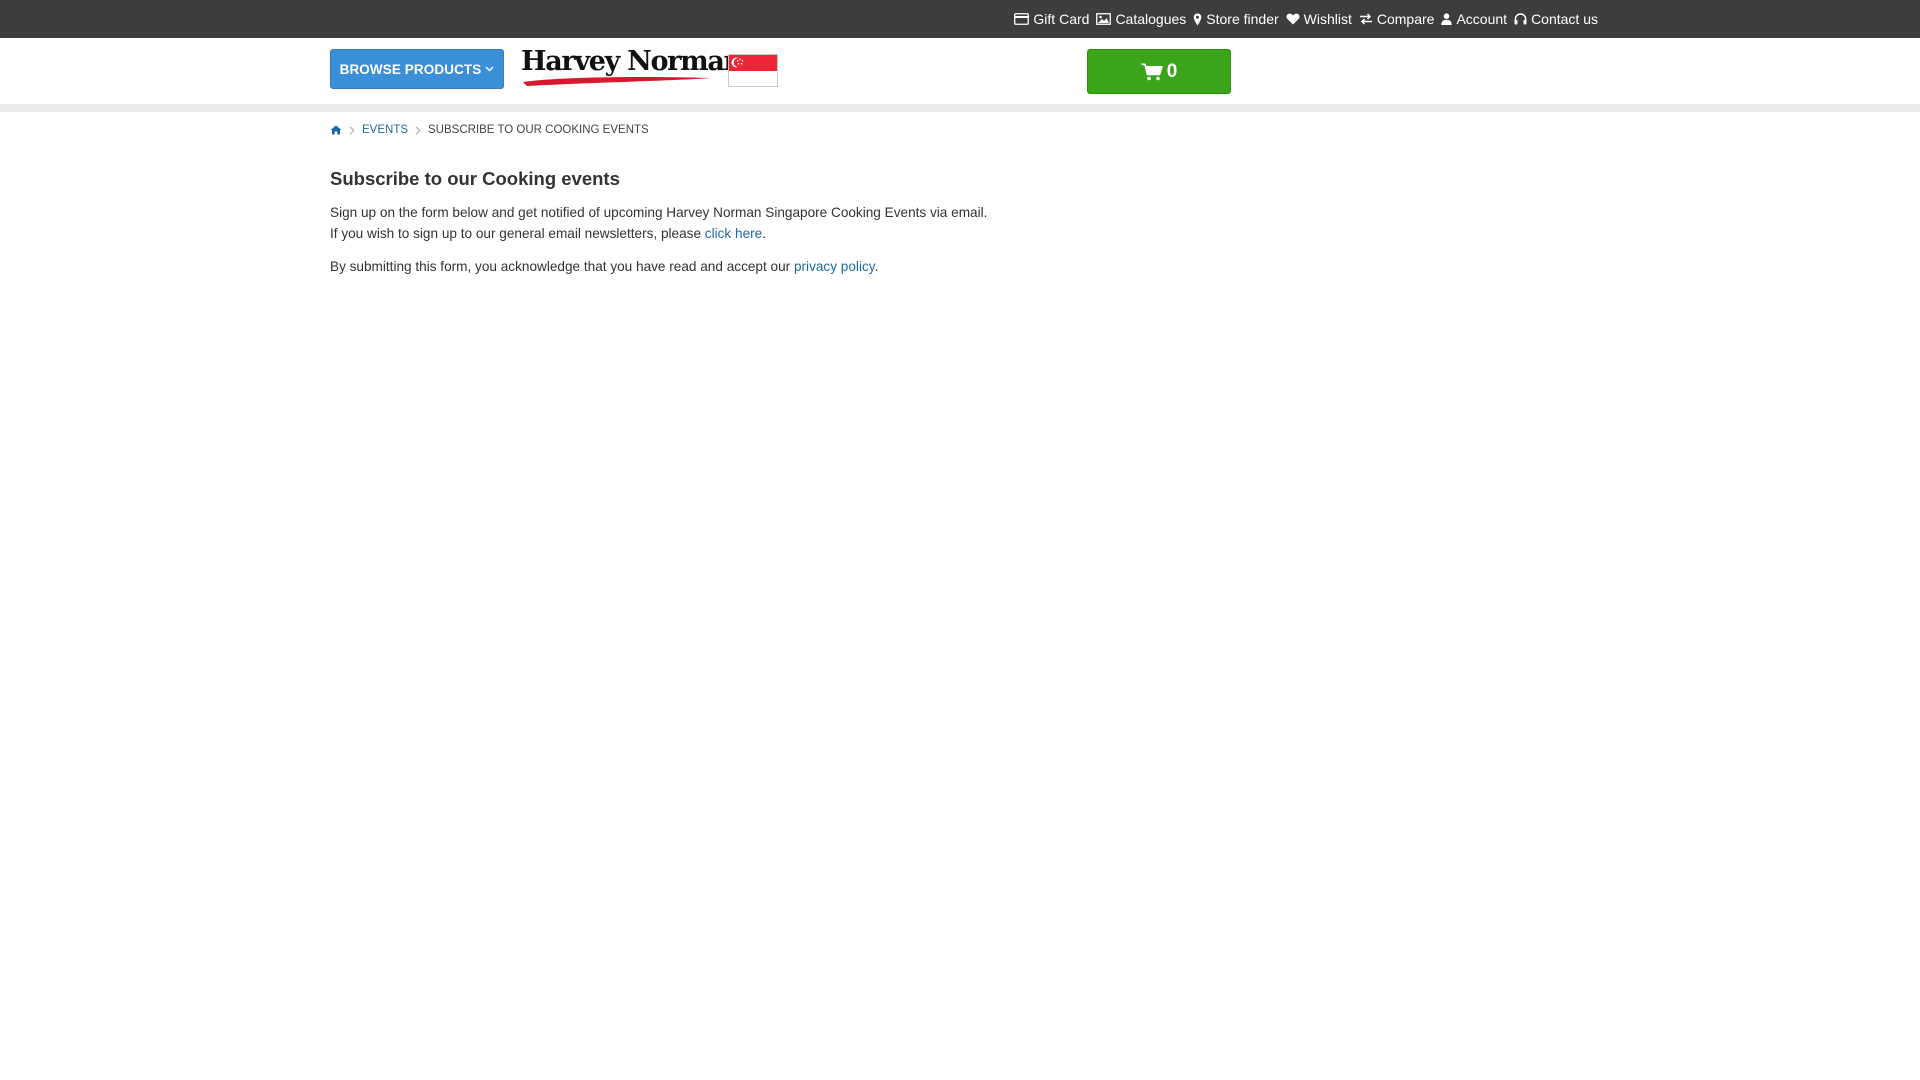 The image size is (1920, 1080). I want to click on breadcrumb-home-link, so click(336, 130).